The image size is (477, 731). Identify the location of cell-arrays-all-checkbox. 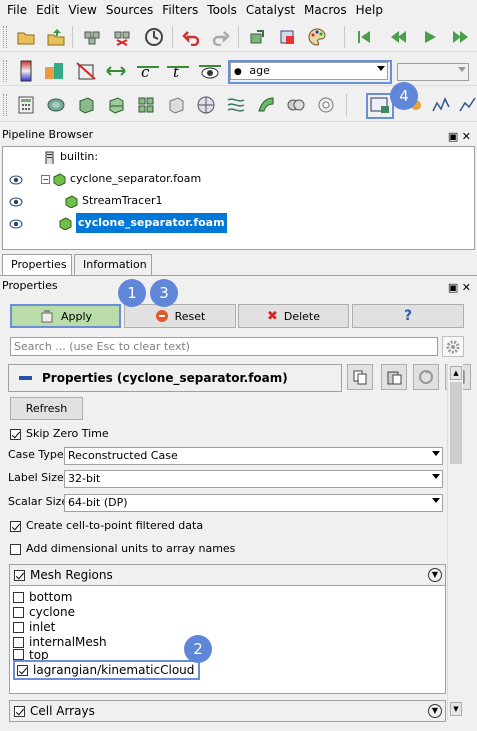
(19, 711).